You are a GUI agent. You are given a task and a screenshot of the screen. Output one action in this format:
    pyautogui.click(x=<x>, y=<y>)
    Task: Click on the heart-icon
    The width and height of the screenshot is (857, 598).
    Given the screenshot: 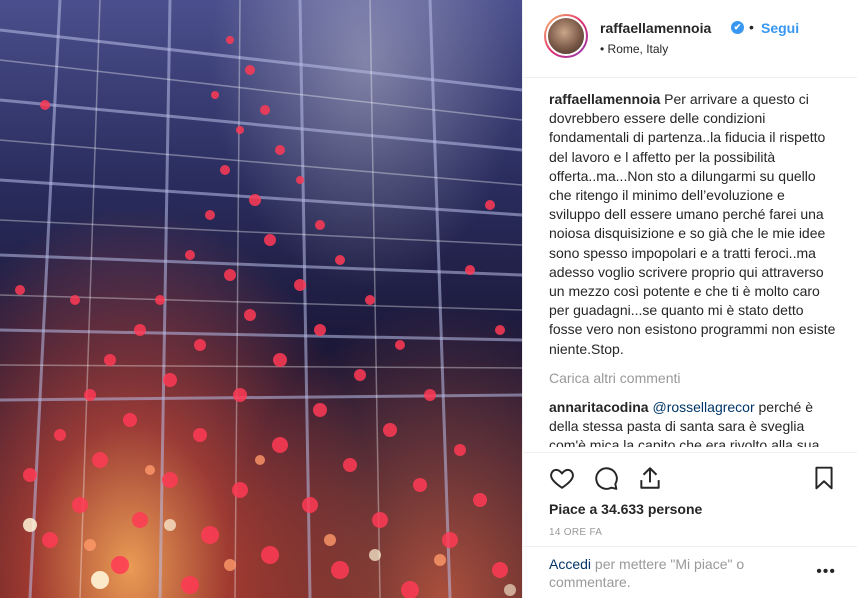 What is the action you would take?
    pyautogui.click(x=562, y=478)
    